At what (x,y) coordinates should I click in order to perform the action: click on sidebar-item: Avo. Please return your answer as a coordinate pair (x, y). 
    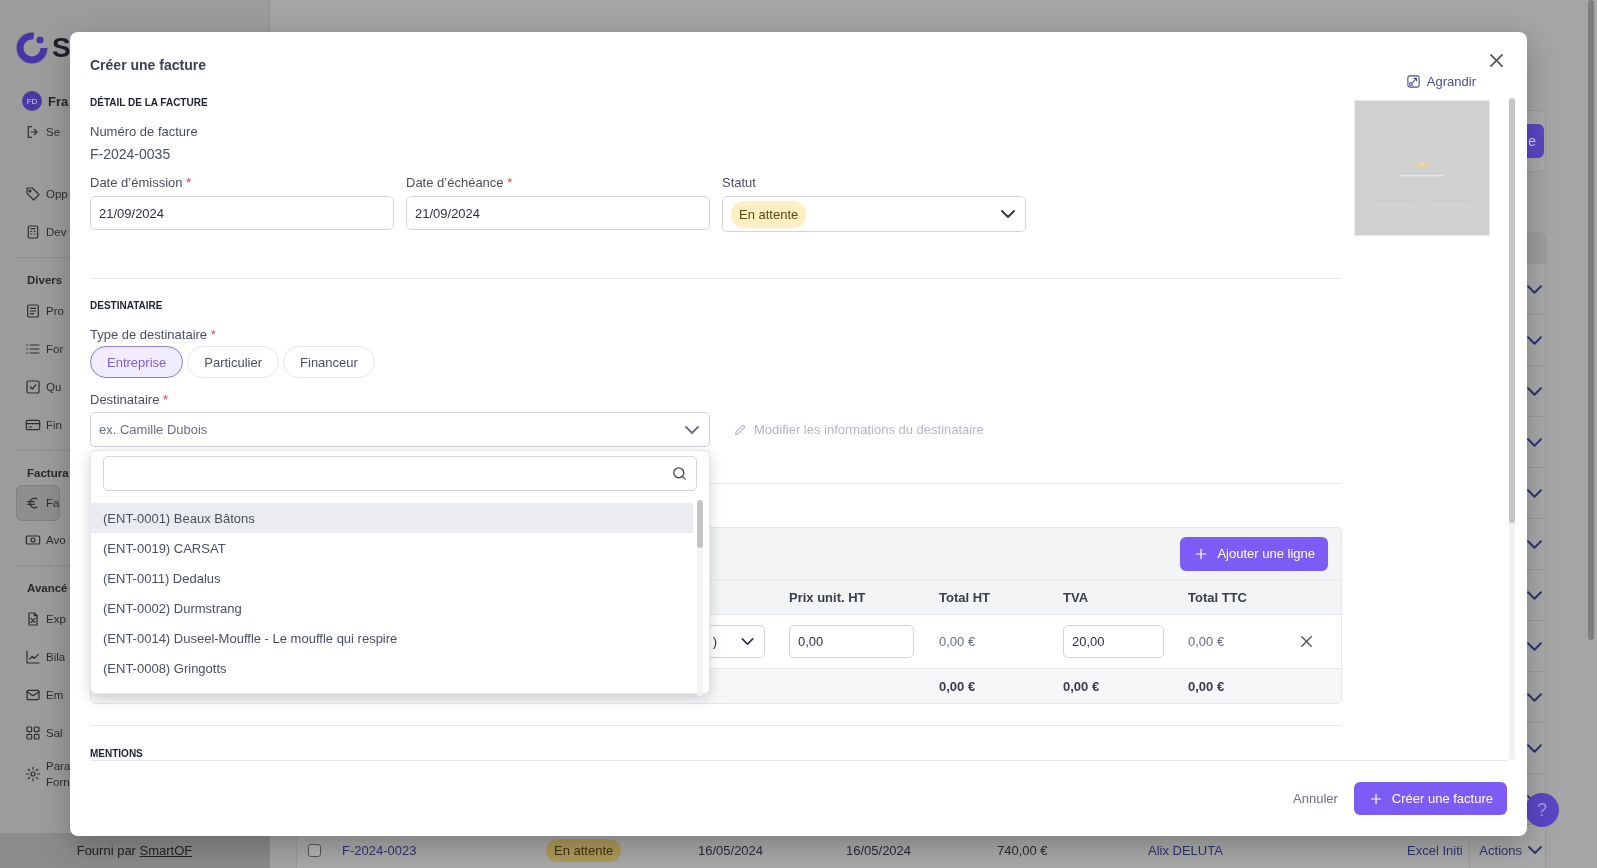
    Looking at the image, I should click on (41, 540).